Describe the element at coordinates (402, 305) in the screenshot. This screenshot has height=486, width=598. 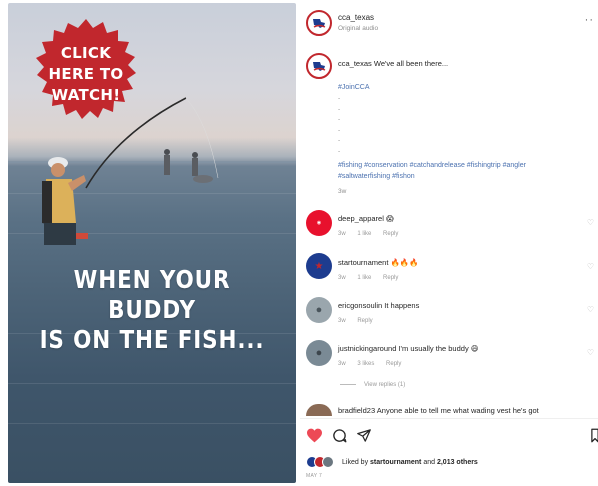
I see `comment-text: It happens` at that location.